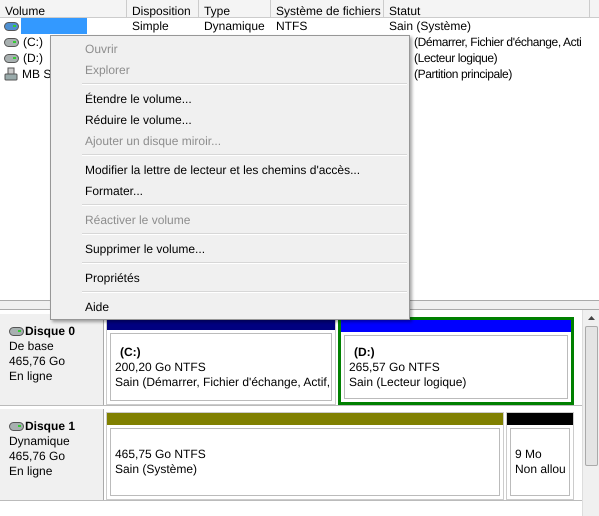  What do you see at coordinates (63, 8) in the screenshot?
I see `column-header: Volume` at bounding box center [63, 8].